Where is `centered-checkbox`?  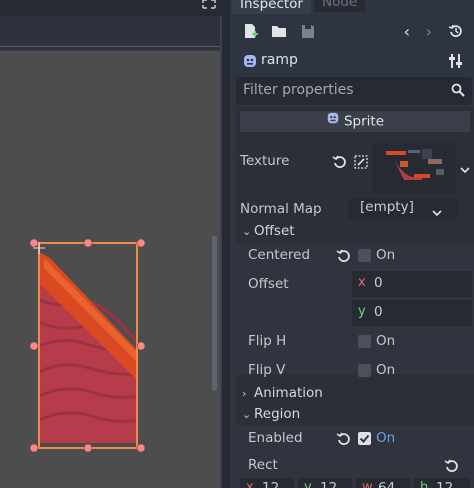
centered-checkbox is located at coordinates (364, 255).